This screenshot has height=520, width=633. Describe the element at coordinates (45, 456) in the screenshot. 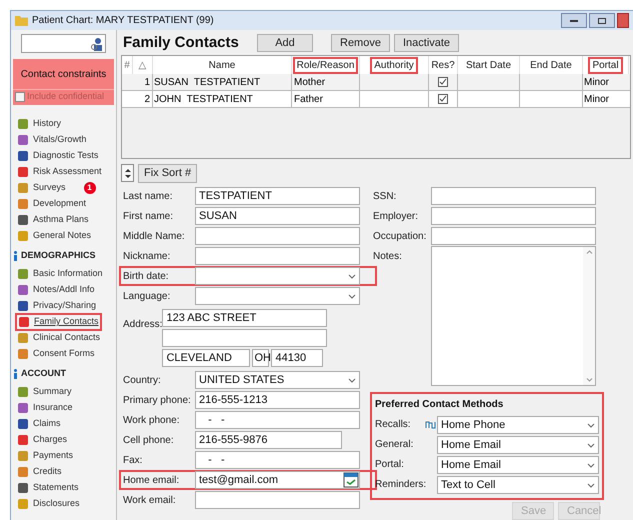

I see `nav-item: Payments` at that location.